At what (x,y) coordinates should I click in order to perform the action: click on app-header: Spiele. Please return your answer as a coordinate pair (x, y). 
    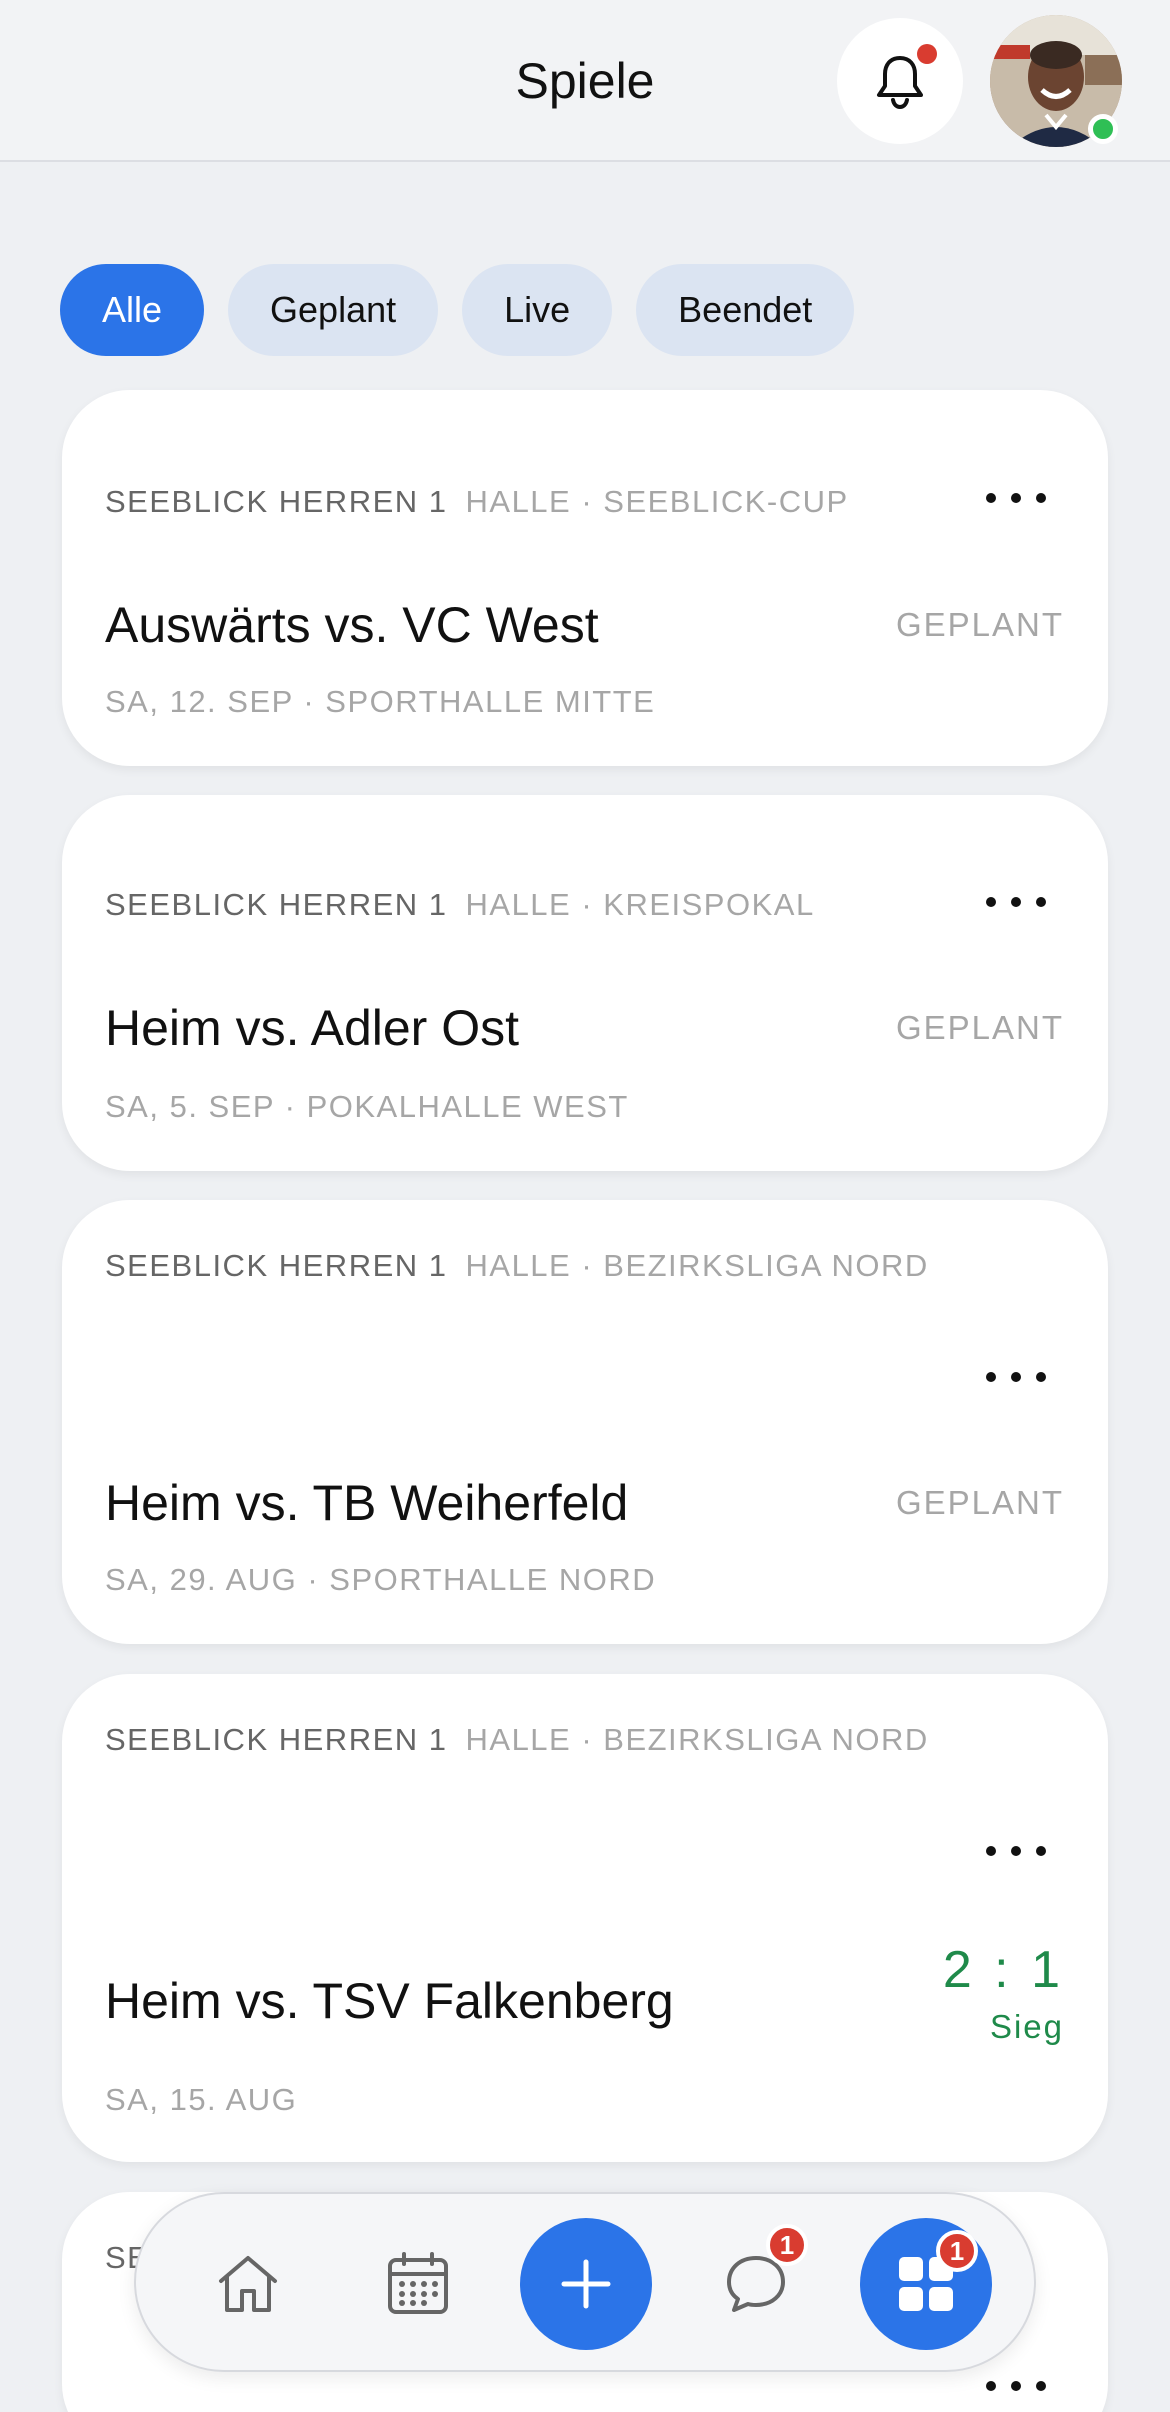
    Looking at the image, I should click on (585, 81).